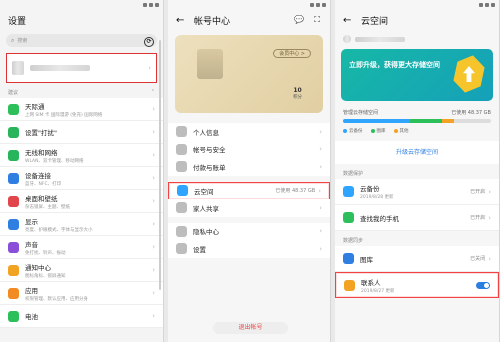 The height and width of the screenshot is (342, 500). I want to click on row-subtitle: 2019/8/28 更新, so click(377, 197).